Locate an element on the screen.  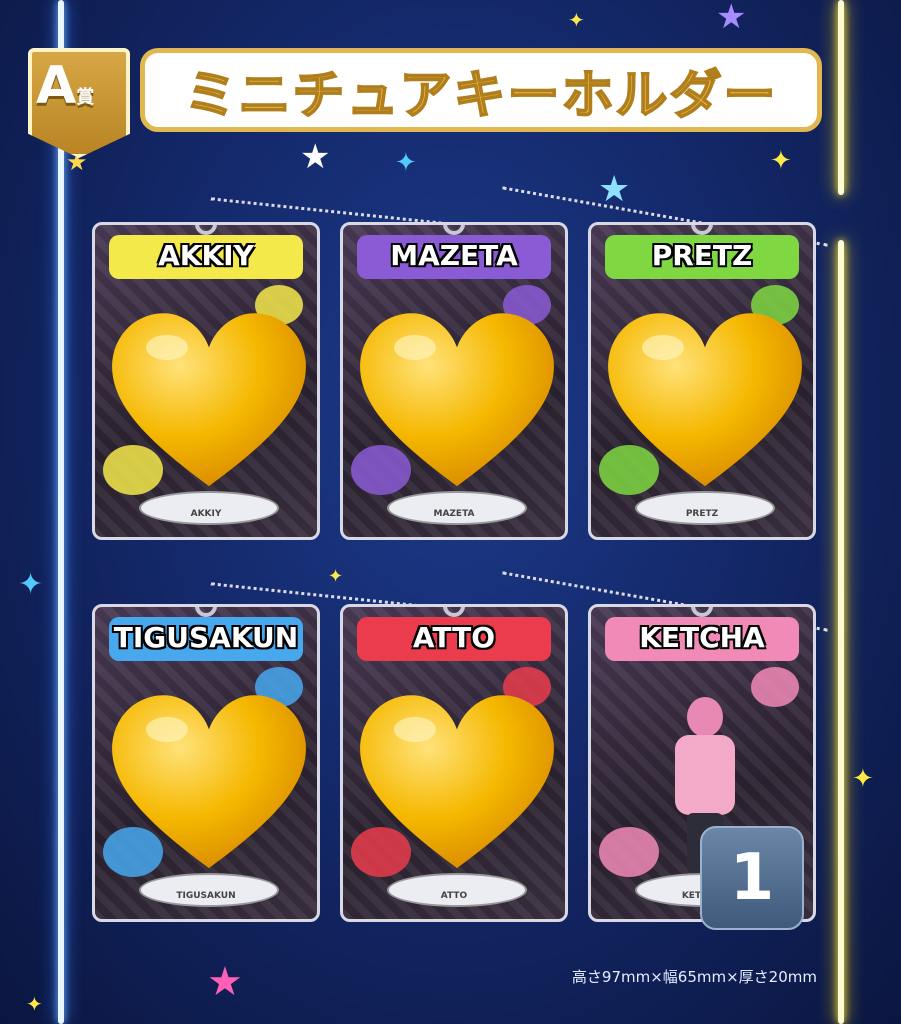
base-label: PRETZ is located at coordinates (702, 514).